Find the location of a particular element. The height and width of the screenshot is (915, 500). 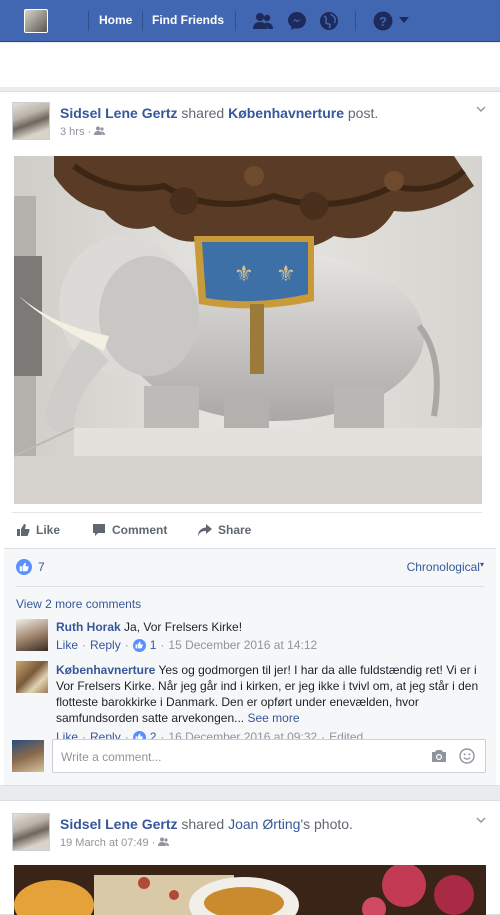

comment-date: 15 December 2016 at 14:12 is located at coordinates (242, 645).